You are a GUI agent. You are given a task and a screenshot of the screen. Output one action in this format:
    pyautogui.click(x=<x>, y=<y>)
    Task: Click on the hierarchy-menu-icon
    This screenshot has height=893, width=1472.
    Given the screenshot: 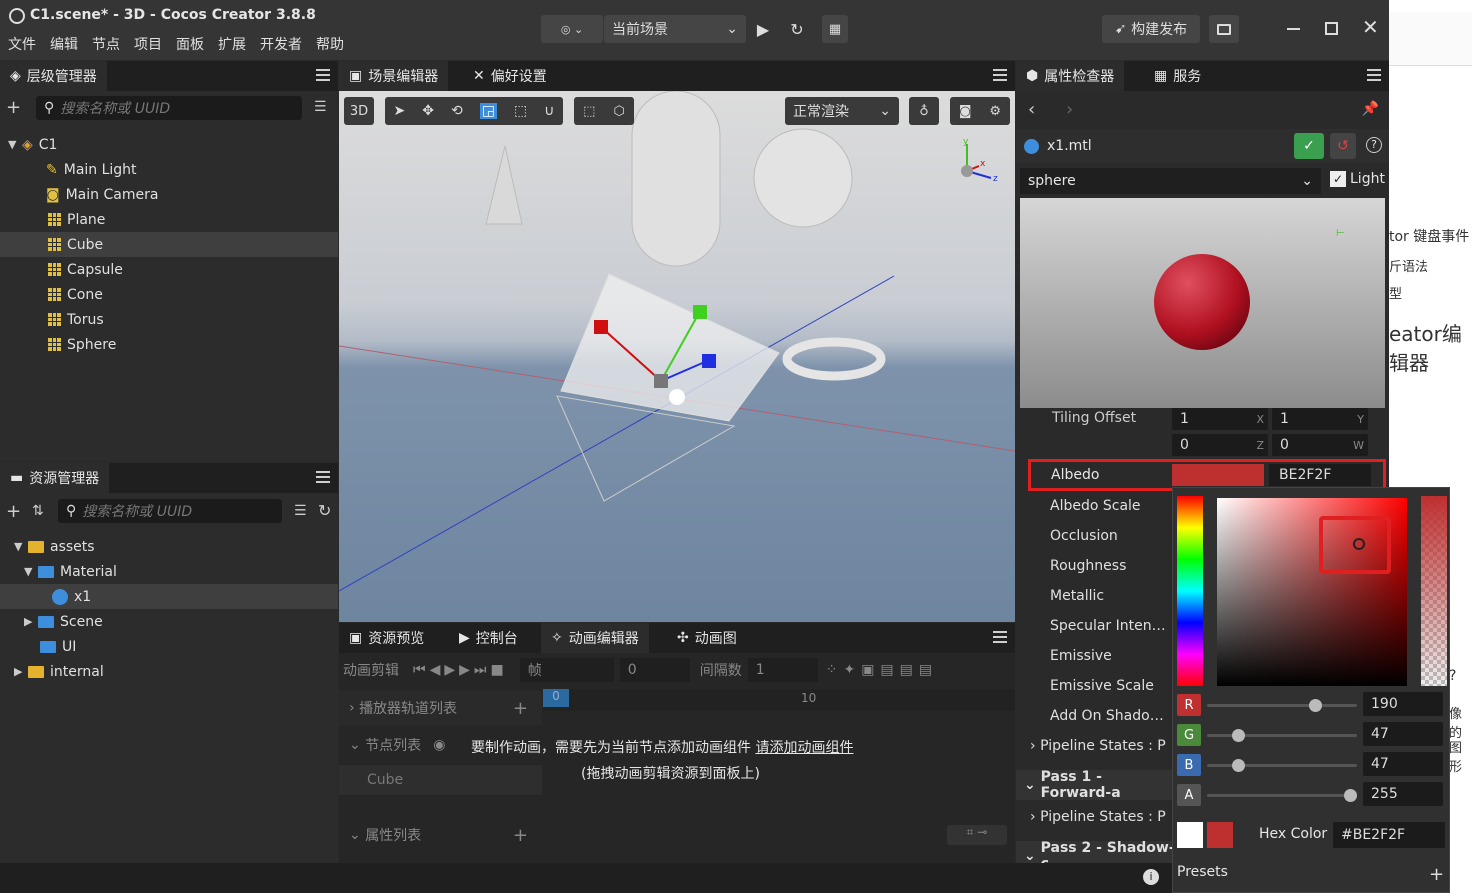 What is the action you would take?
    pyautogui.click(x=323, y=75)
    